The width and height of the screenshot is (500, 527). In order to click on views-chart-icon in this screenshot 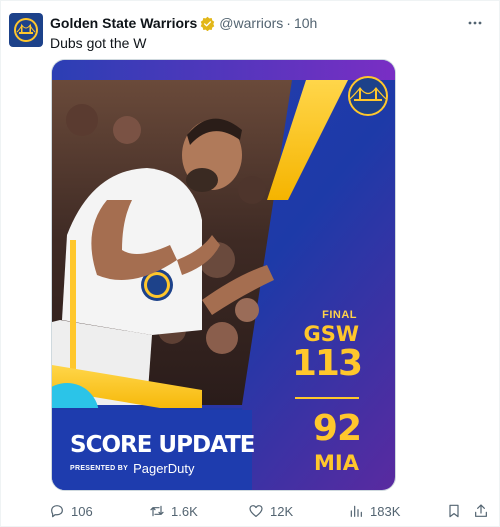, I will do `click(356, 511)`.